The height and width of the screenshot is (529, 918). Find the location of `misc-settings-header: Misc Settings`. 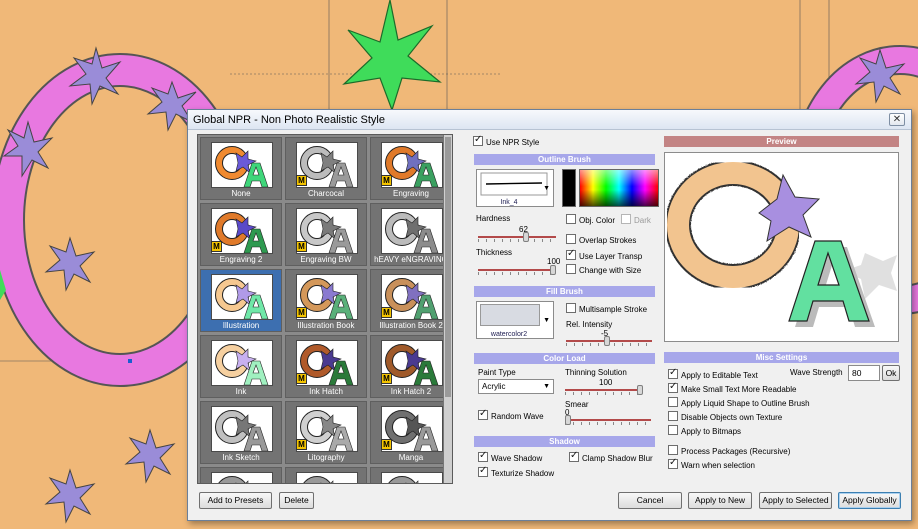

misc-settings-header: Misc Settings is located at coordinates (781, 357).